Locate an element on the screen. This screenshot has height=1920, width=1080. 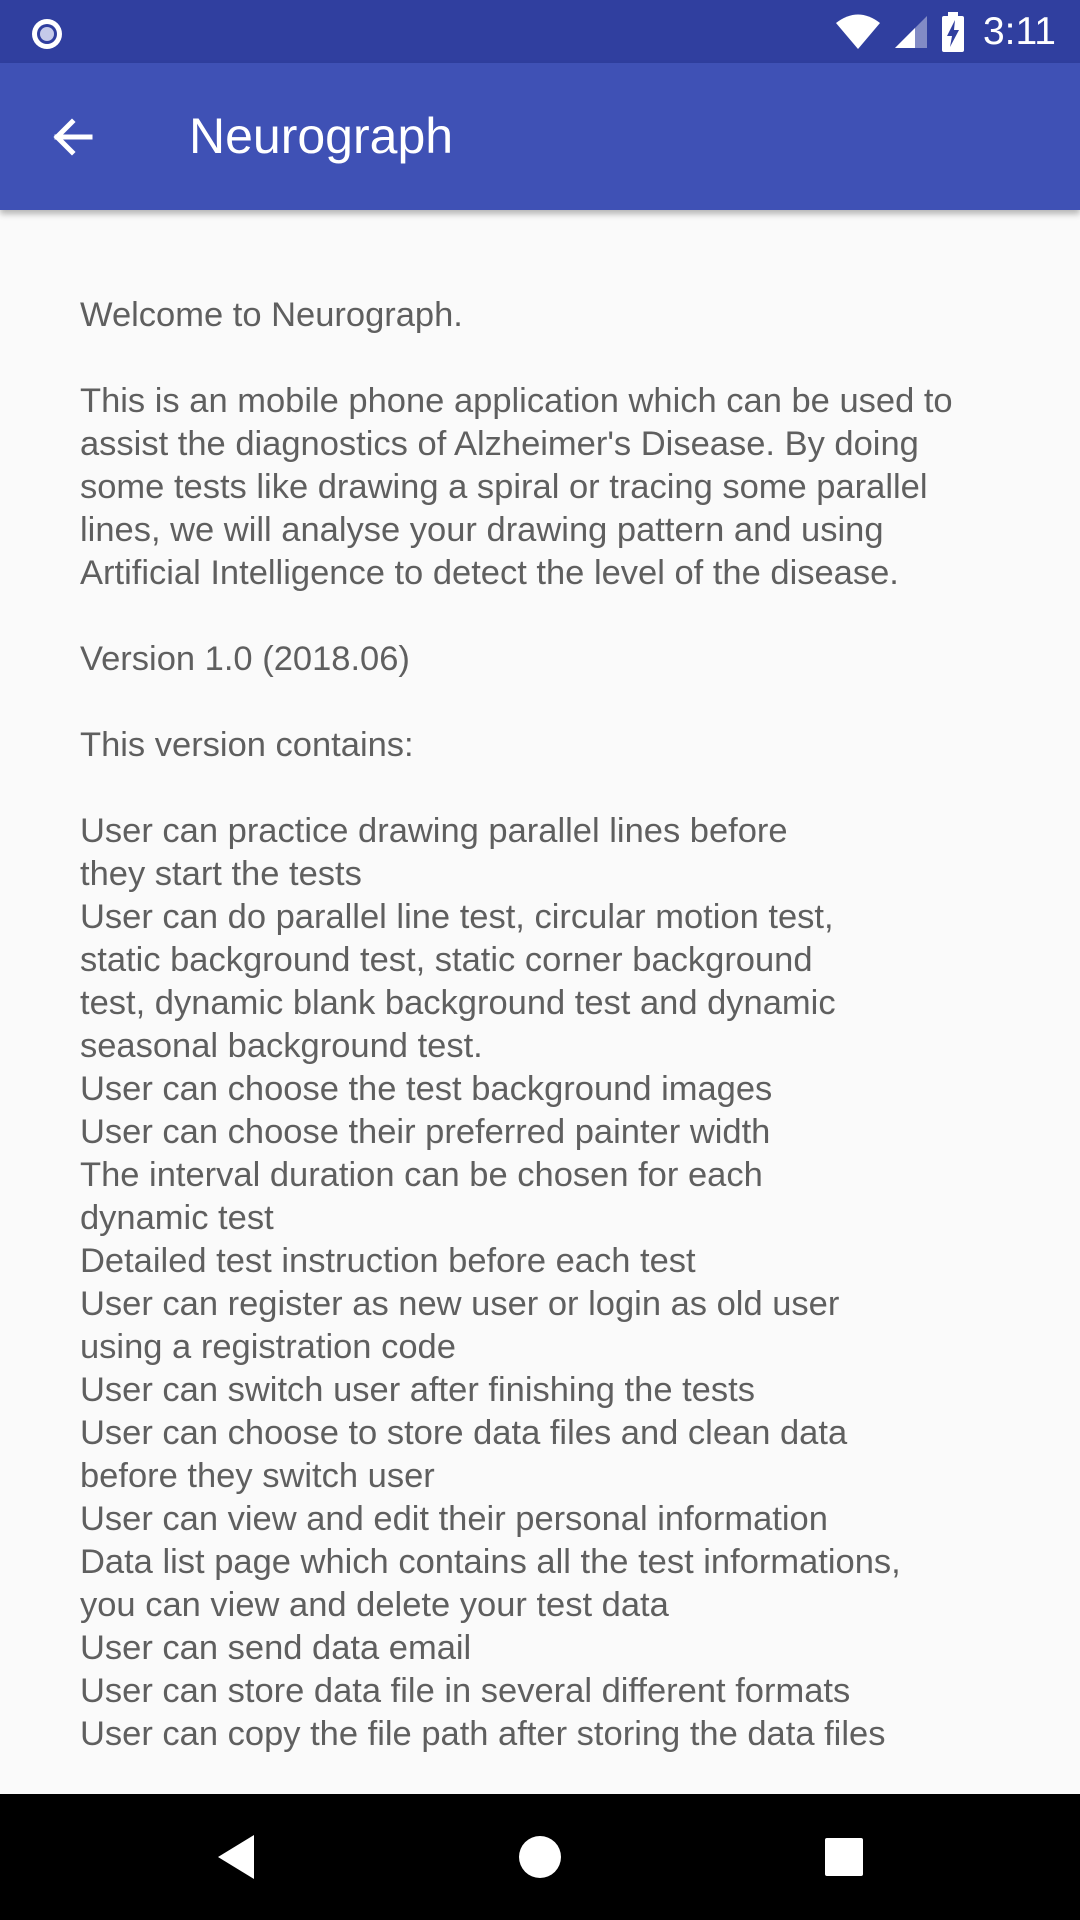
home-circle-icon is located at coordinates (540, 1857).